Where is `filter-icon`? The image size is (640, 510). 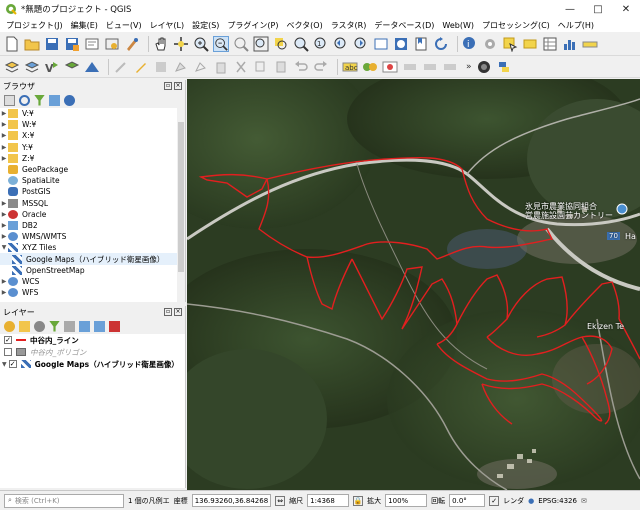
filter-icon is located at coordinates (39, 100).